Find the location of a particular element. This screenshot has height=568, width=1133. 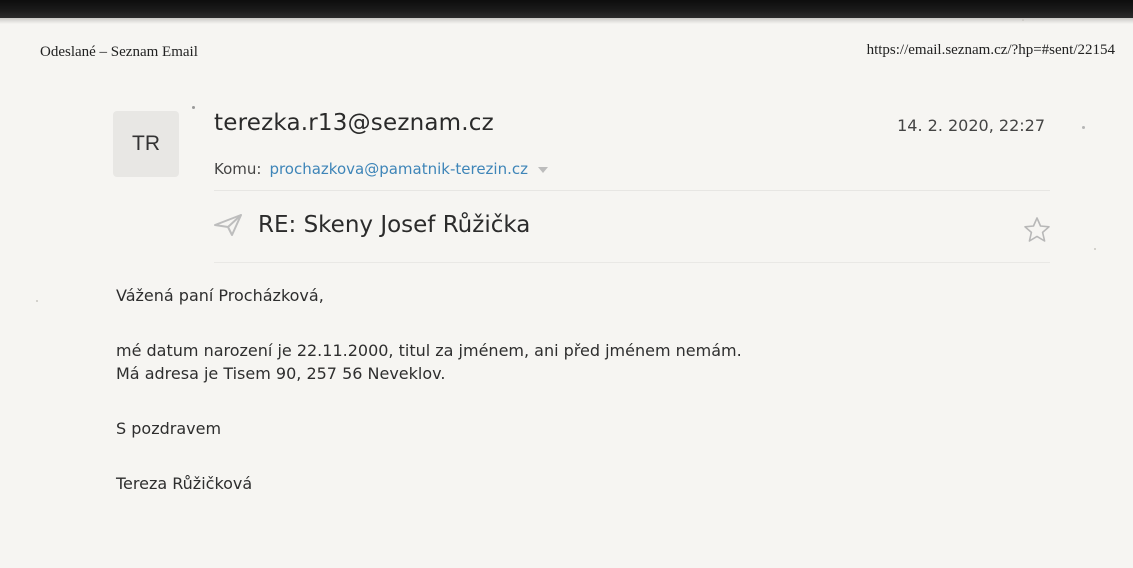

avatar: TR is located at coordinates (146, 144).